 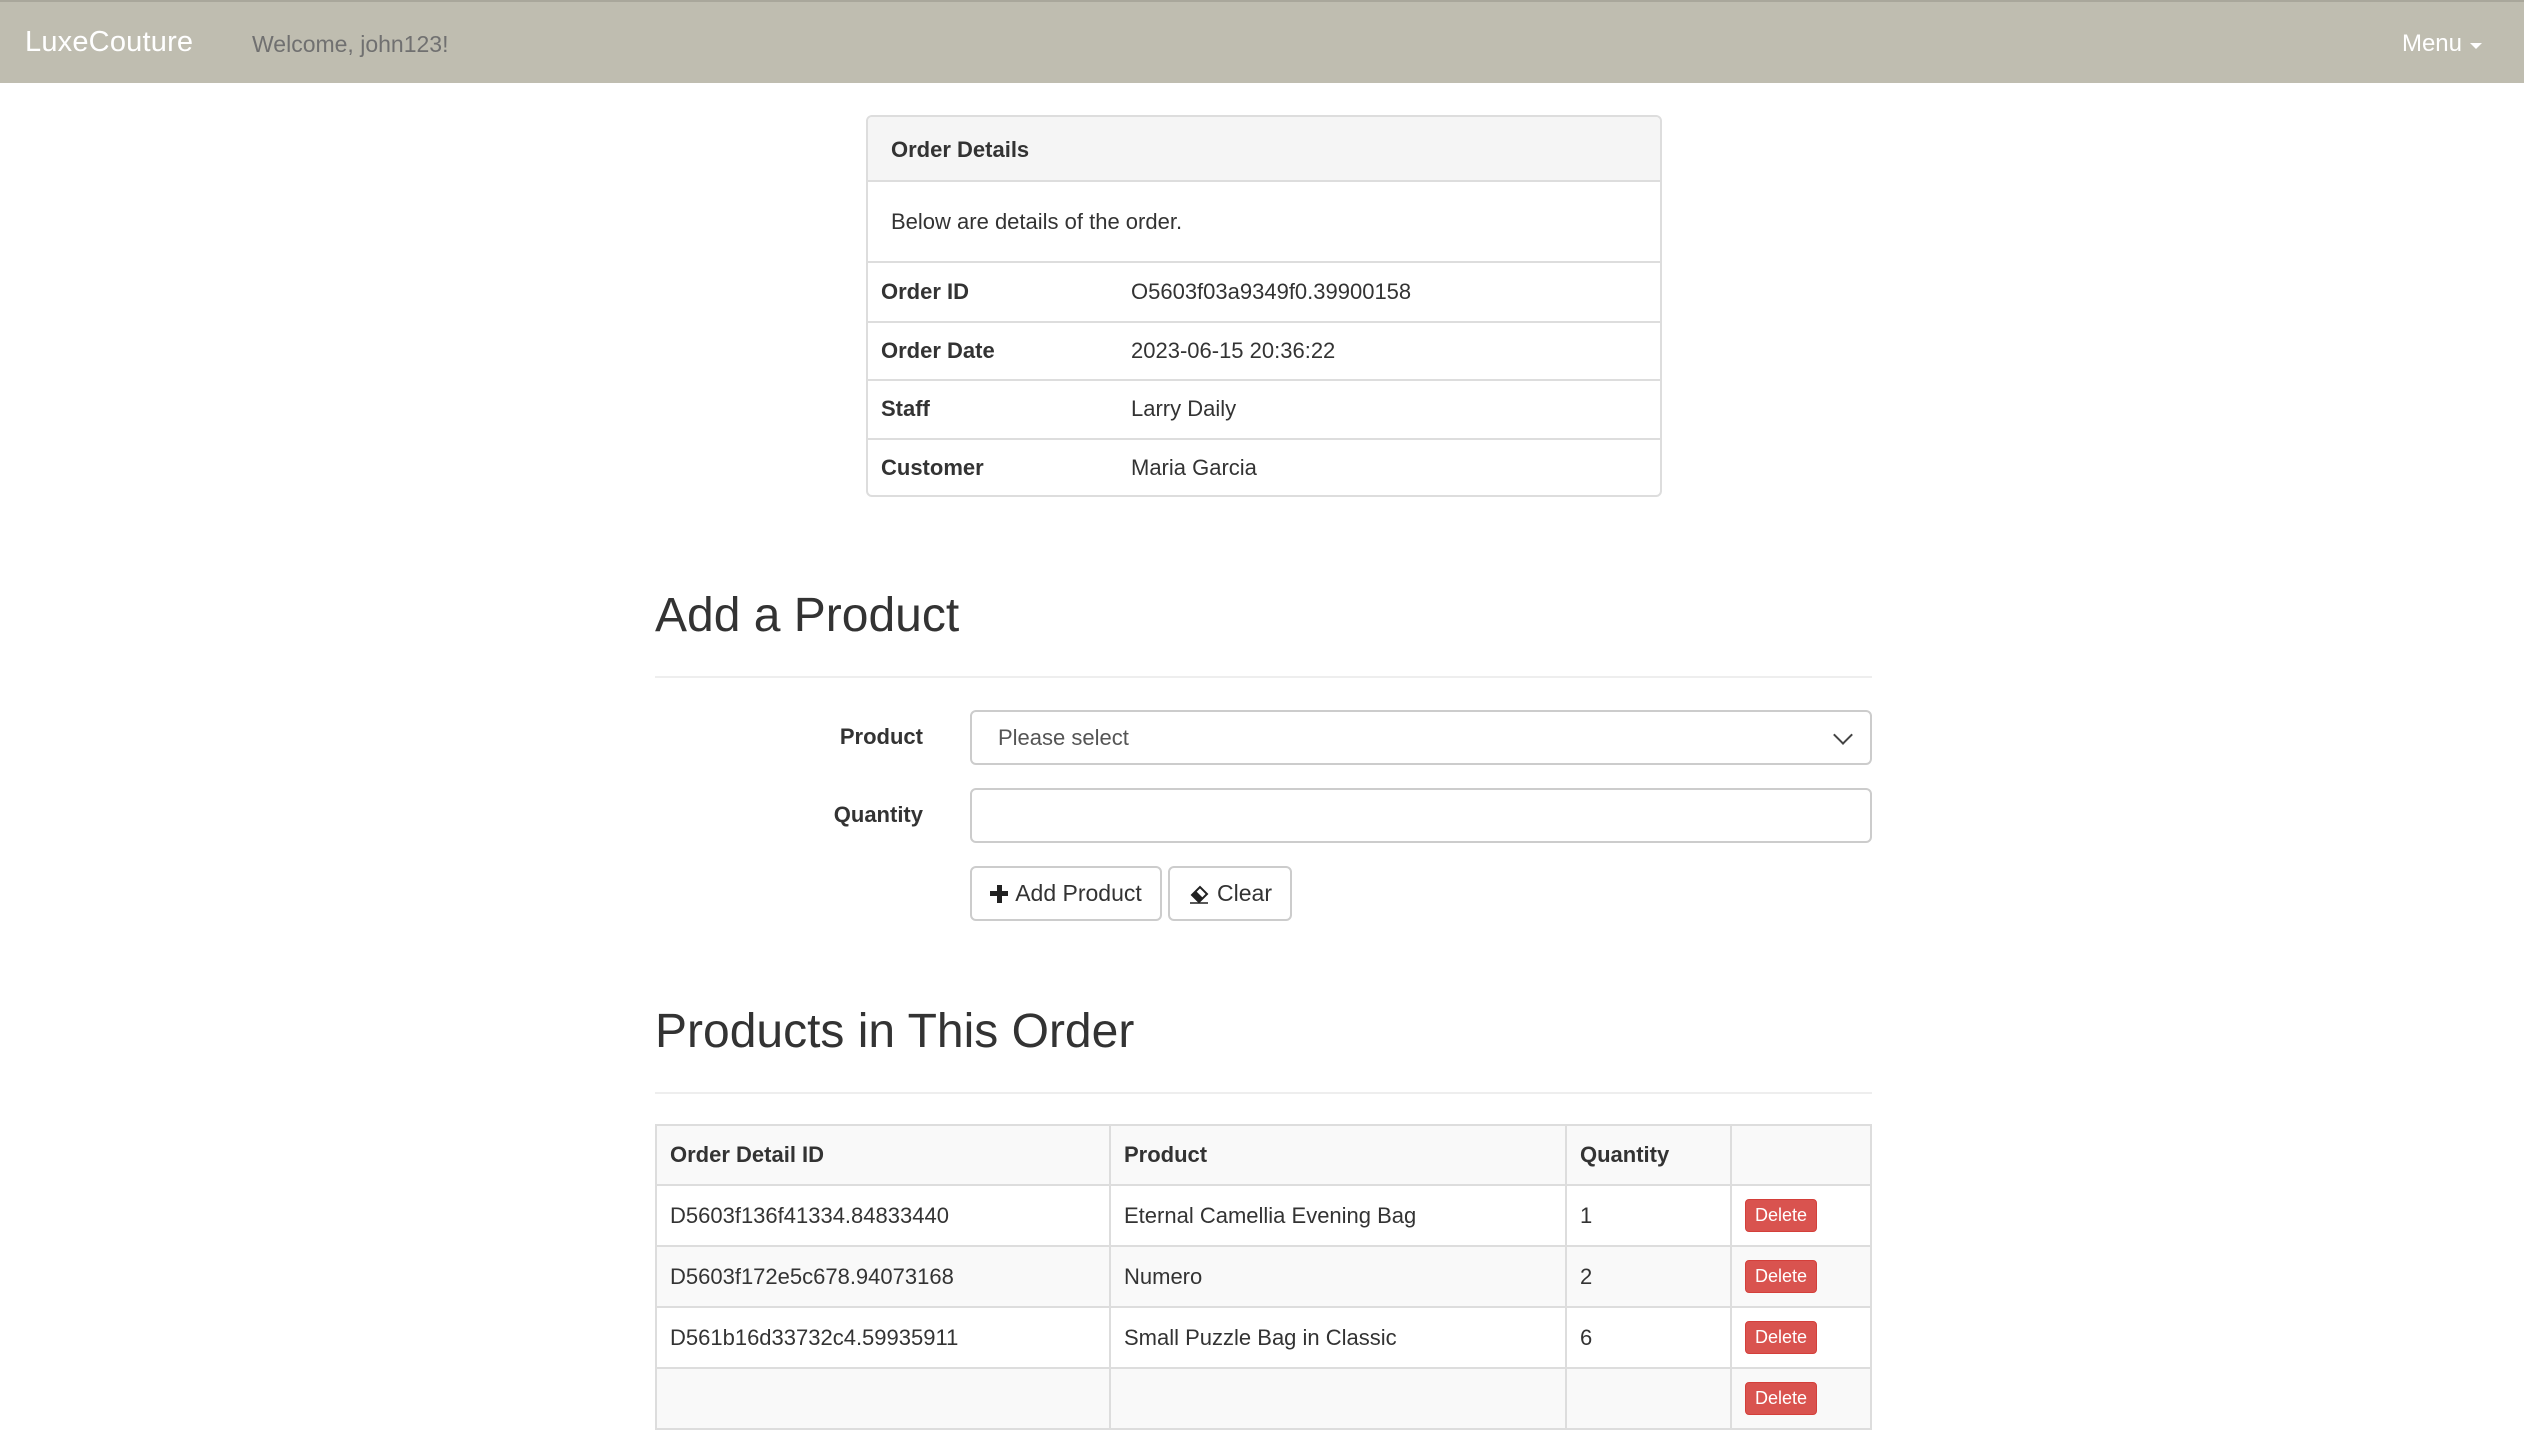 What do you see at coordinates (1194, 468) in the screenshot?
I see `detail-value: Maria Garcia` at bounding box center [1194, 468].